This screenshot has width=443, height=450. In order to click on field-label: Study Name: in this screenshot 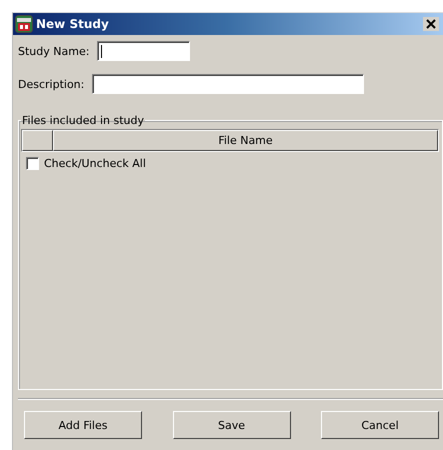, I will do `click(54, 51)`.